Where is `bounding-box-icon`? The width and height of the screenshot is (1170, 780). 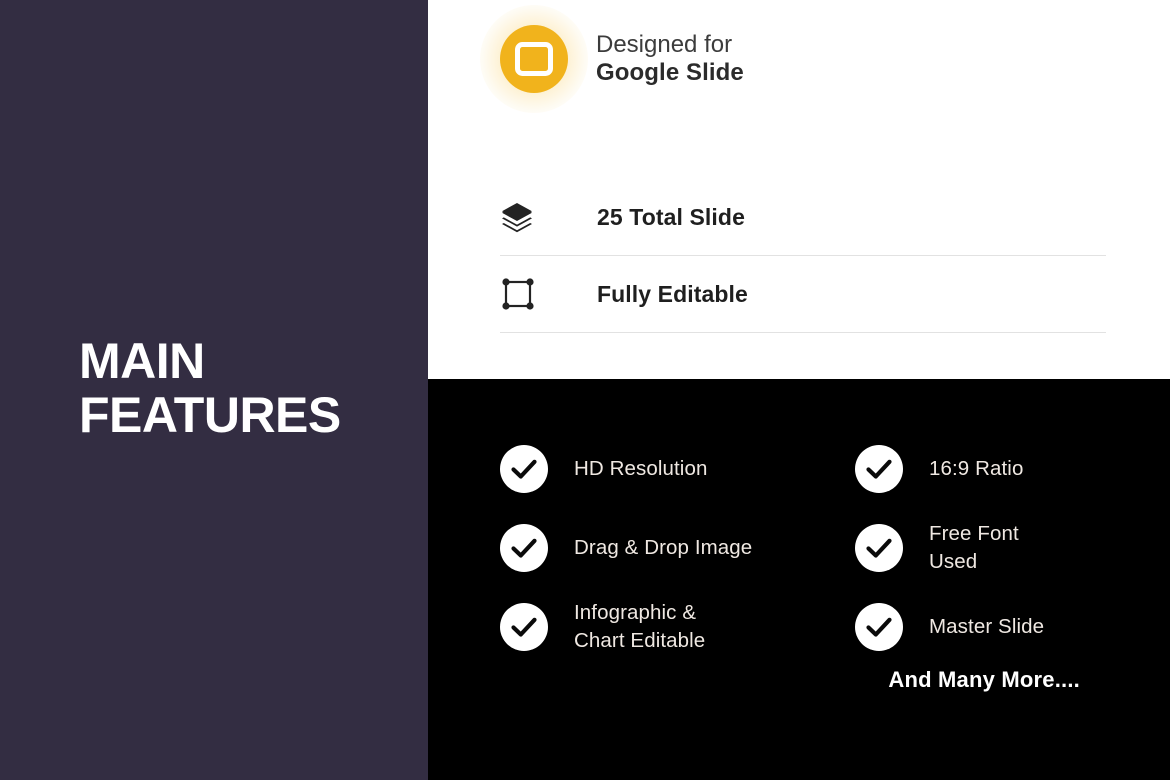 bounding-box-icon is located at coordinates (523, 294).